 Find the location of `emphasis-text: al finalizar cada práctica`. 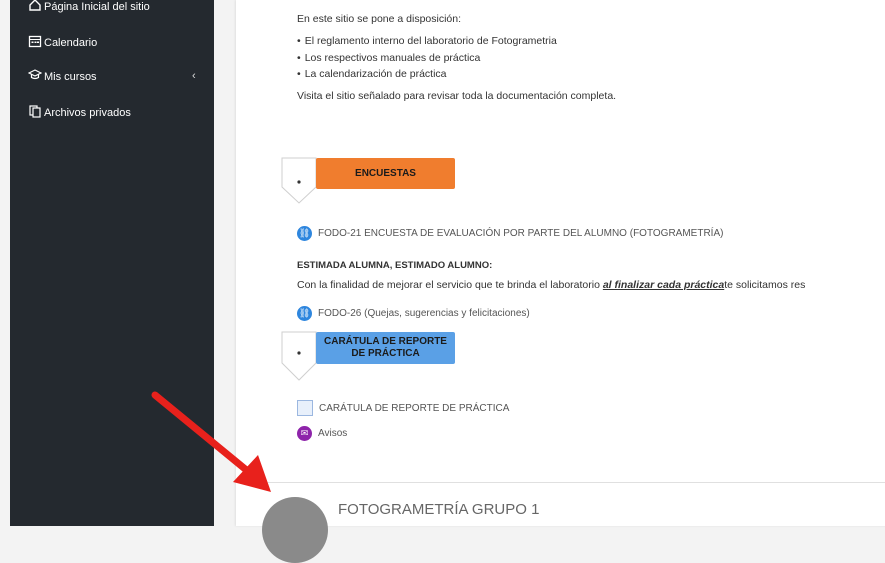

emphasis-text: al finalizar cada práctica is located at coordinates (663, 285).